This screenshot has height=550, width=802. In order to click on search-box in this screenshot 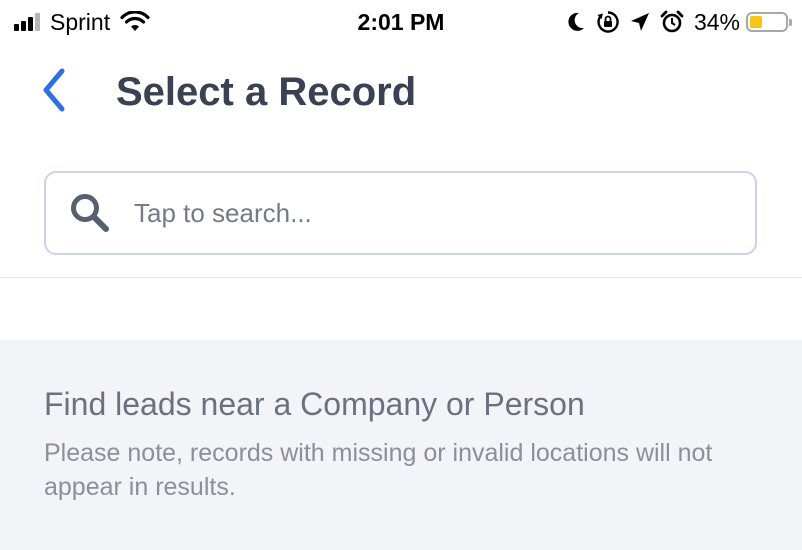, I will do `click(400, 213)`.